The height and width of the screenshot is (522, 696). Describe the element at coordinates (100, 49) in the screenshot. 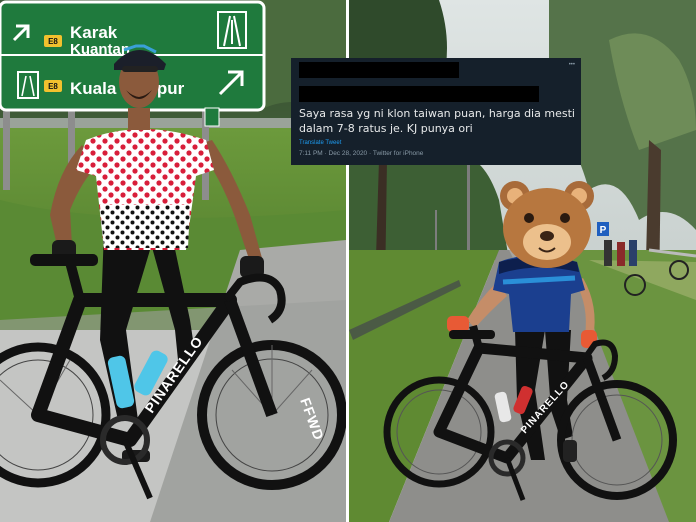

I see `sign-destination-2: Kuantan` at that location.